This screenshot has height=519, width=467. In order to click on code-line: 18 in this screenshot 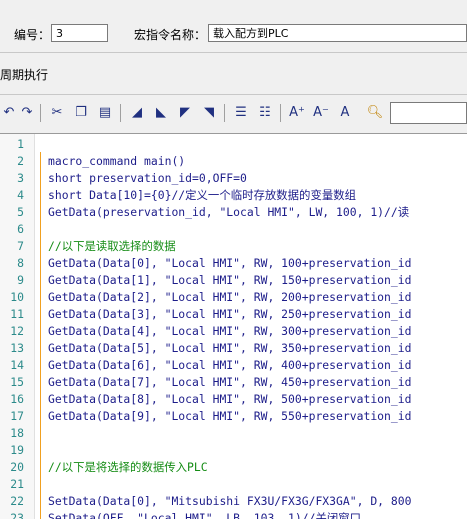, I will do `click(233, 433)`.